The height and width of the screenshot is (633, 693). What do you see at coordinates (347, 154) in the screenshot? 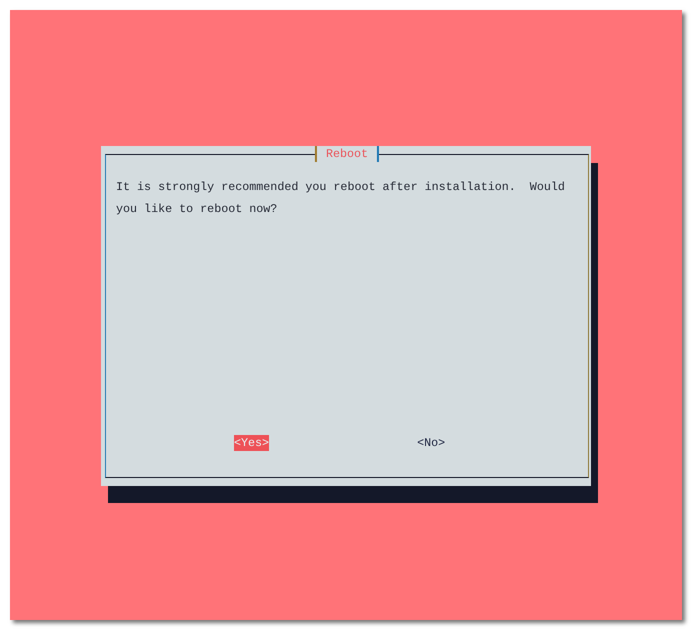
I see `dialog-title: Reboot` at bounding box center [347, 154].